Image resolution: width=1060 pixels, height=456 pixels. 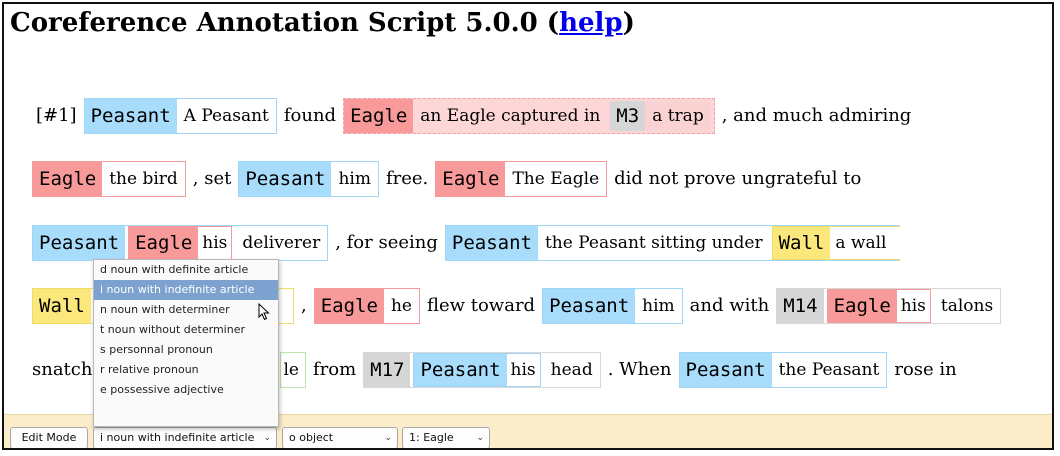 I want to click on mention-text: a trap, so click(x=678, y=116).